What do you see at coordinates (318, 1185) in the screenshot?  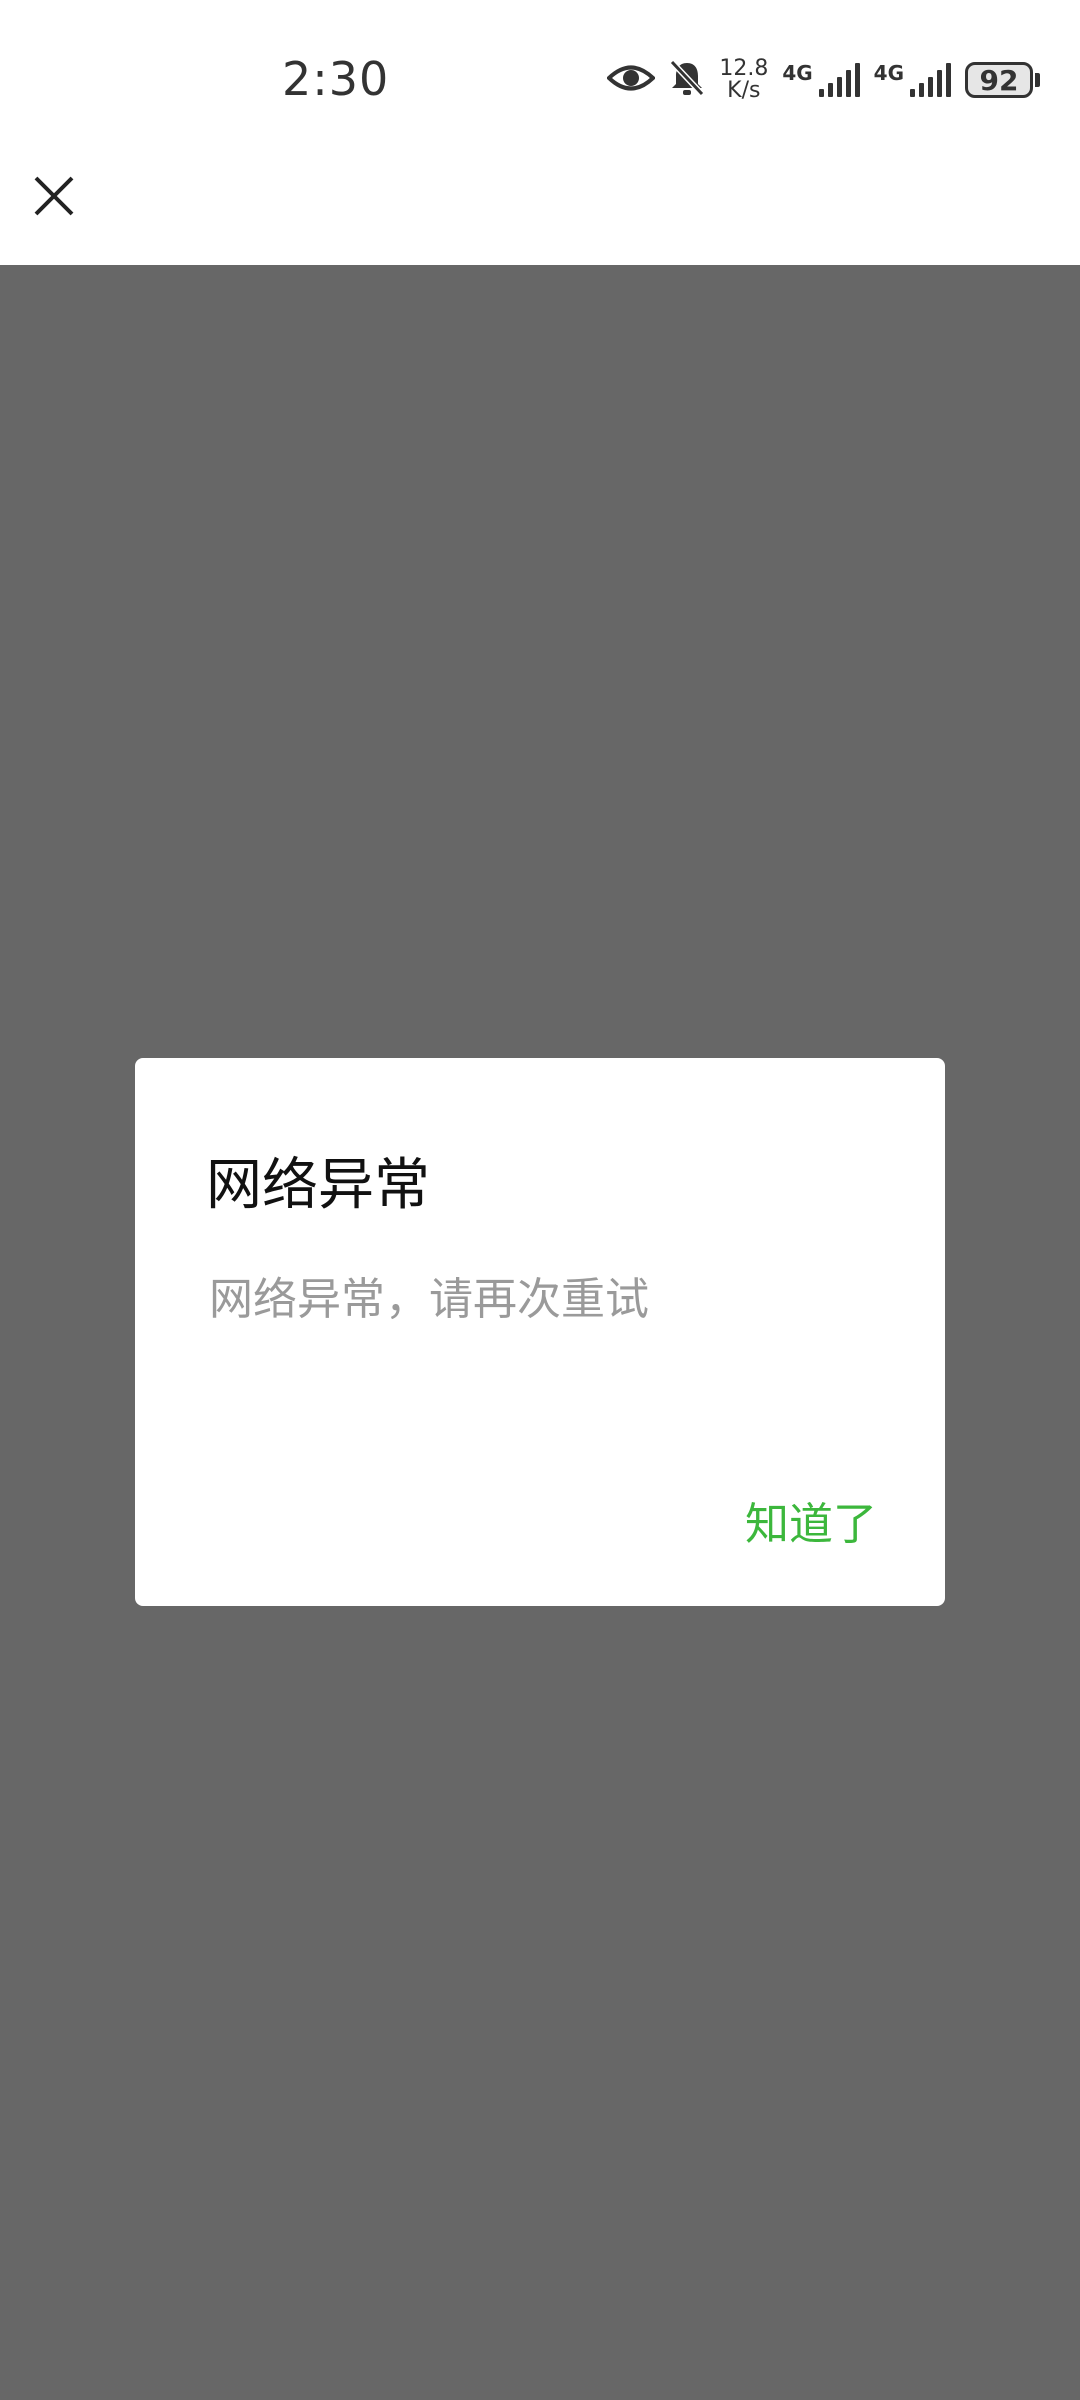 I see `dialog-title: 网络异常` at bounding box center [318, 1185].